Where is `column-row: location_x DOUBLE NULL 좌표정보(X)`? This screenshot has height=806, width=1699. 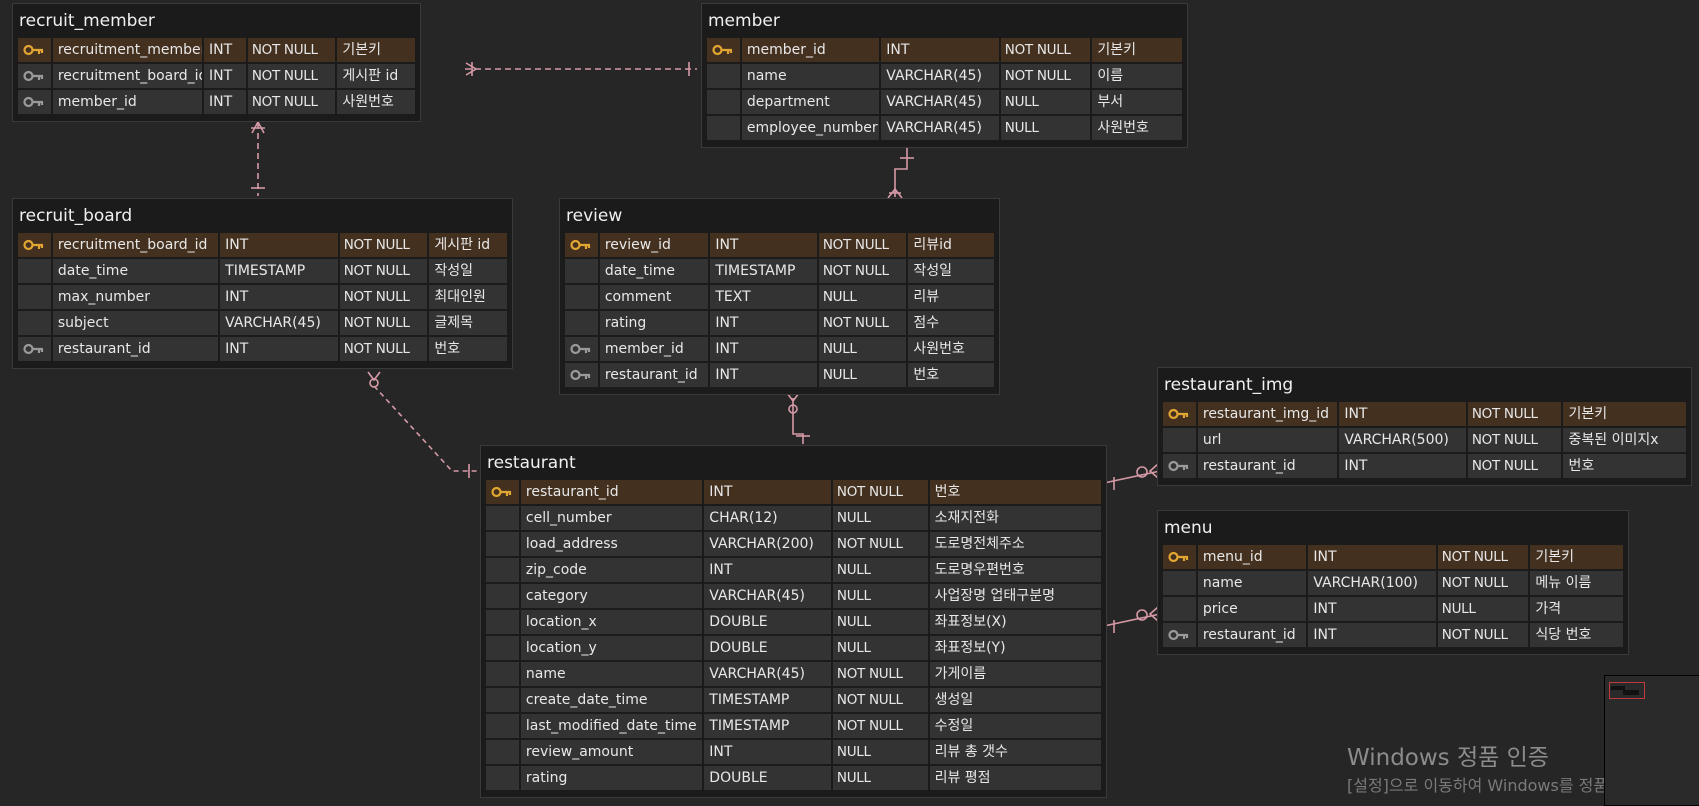 column-row: location_x DOUBLE NULL 좌표정보(X) is located at coordinates (794, 622).